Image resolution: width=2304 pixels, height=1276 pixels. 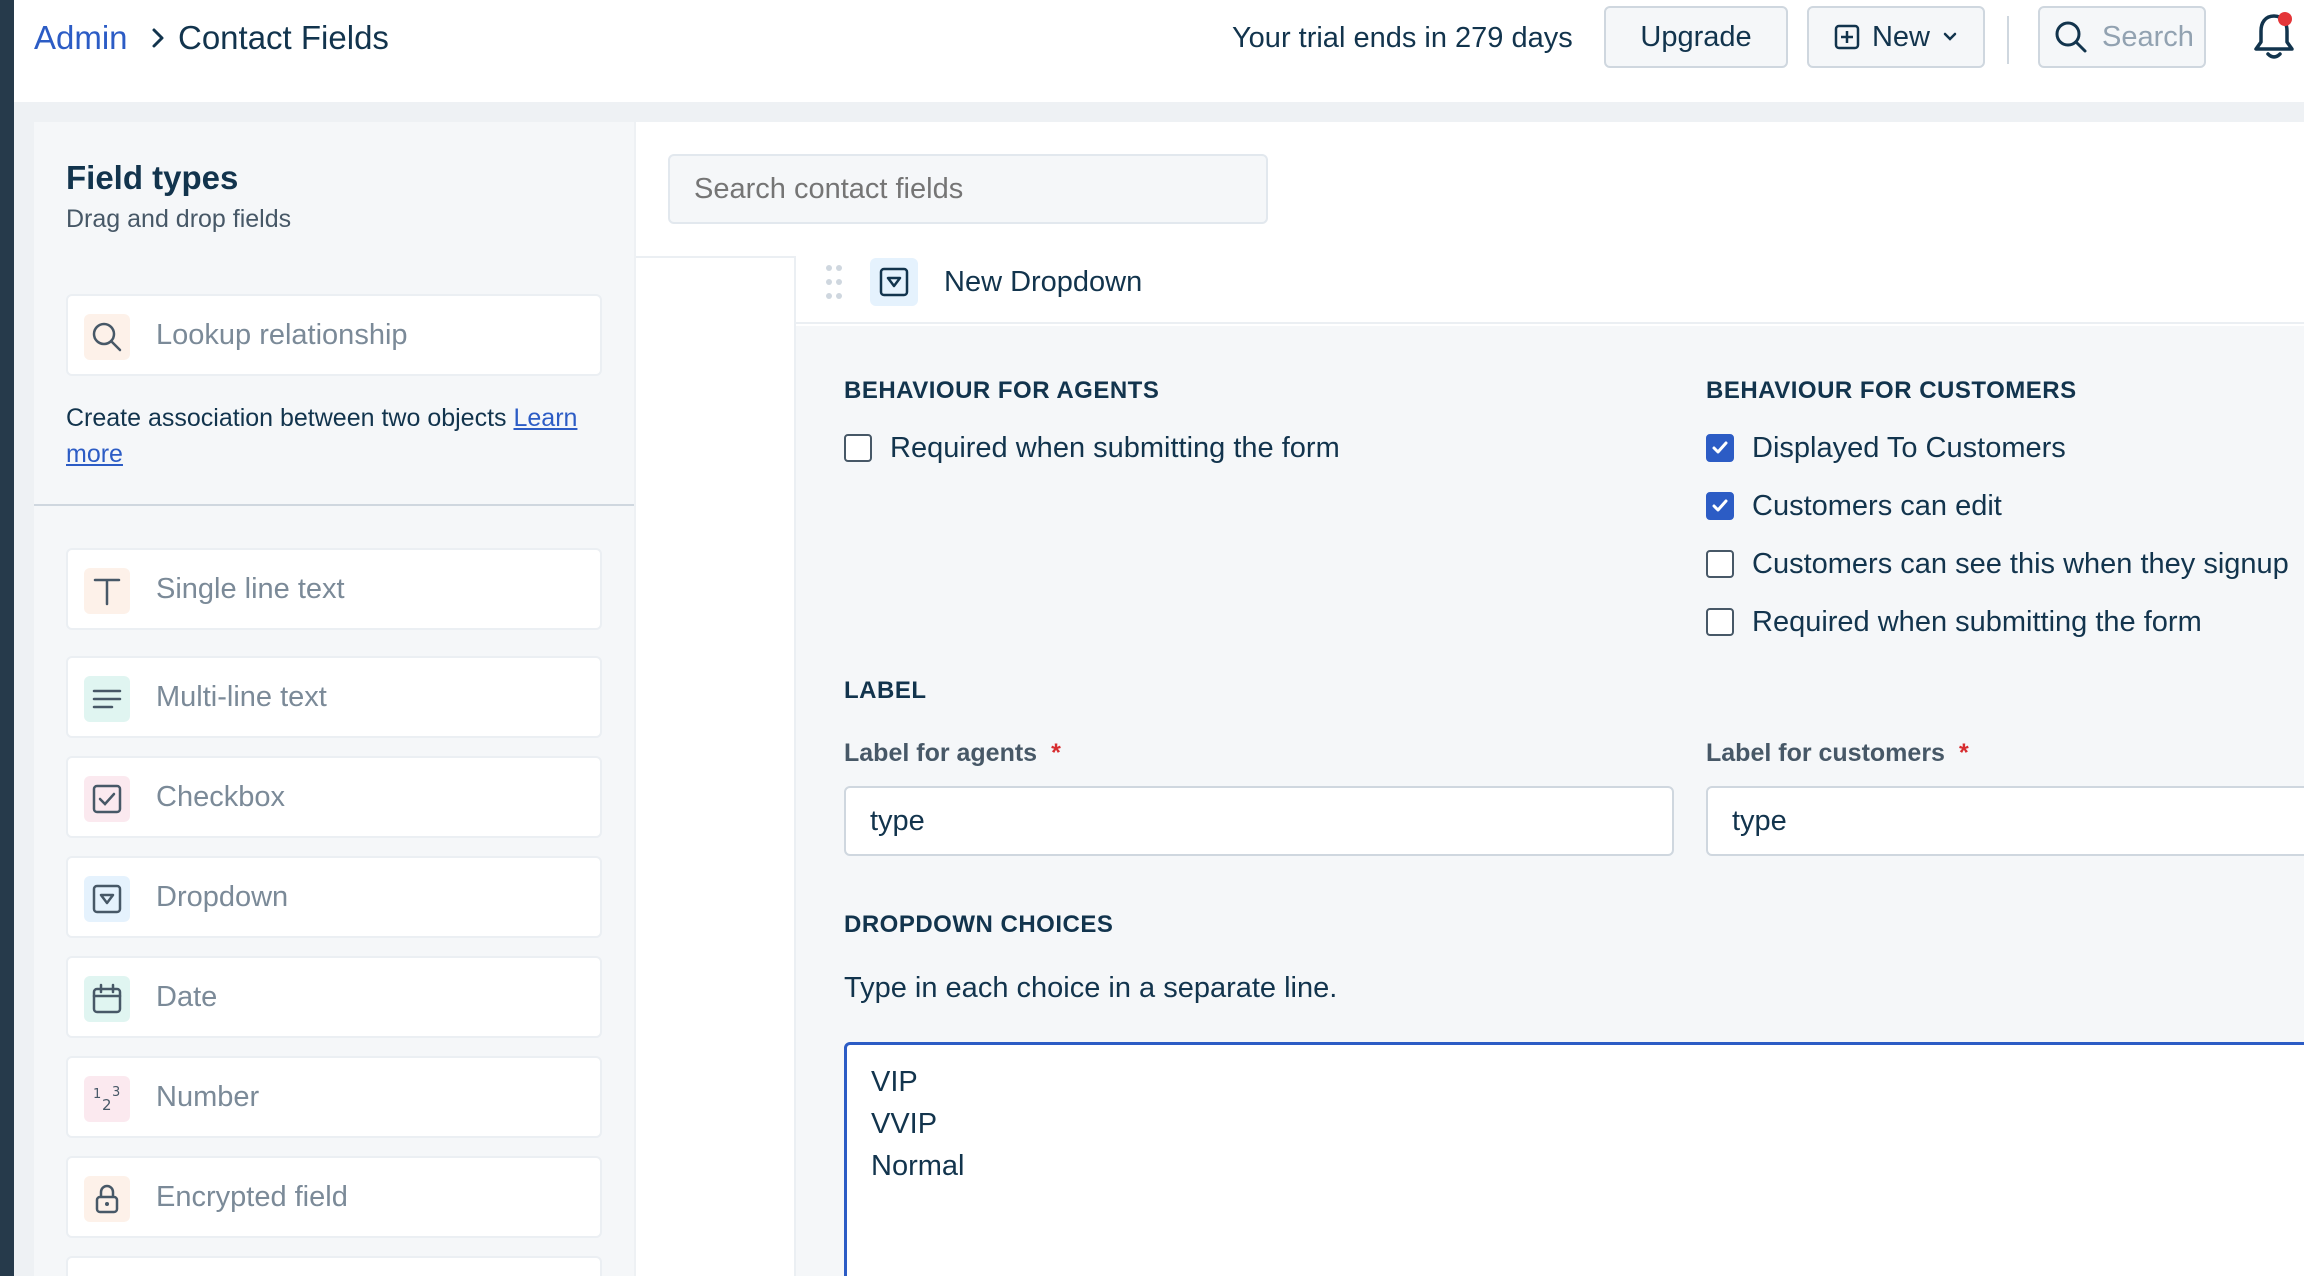 I want to click on field-type-more, so click(x=334, y=1266).